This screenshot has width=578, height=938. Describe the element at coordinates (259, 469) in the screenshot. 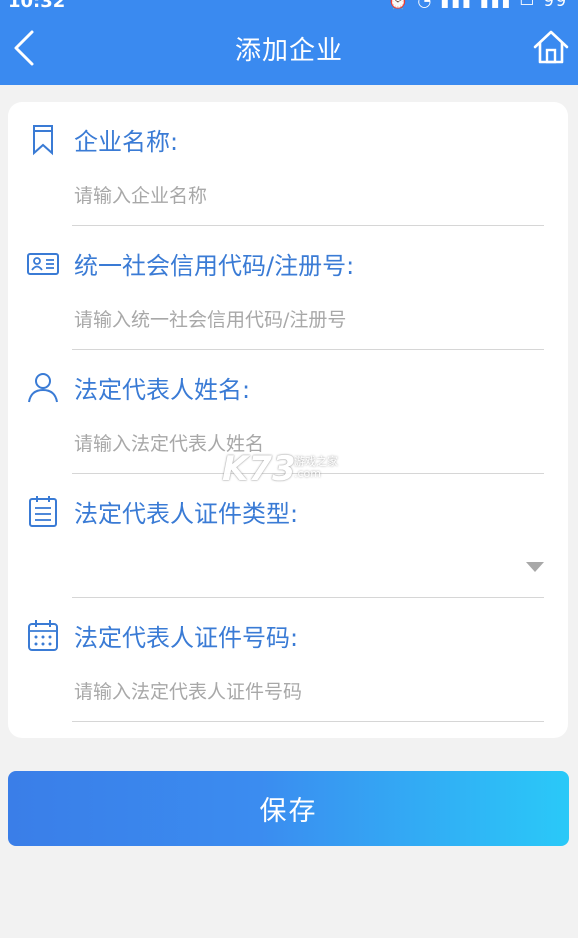

I see `watermark-logo: K73` at that location.